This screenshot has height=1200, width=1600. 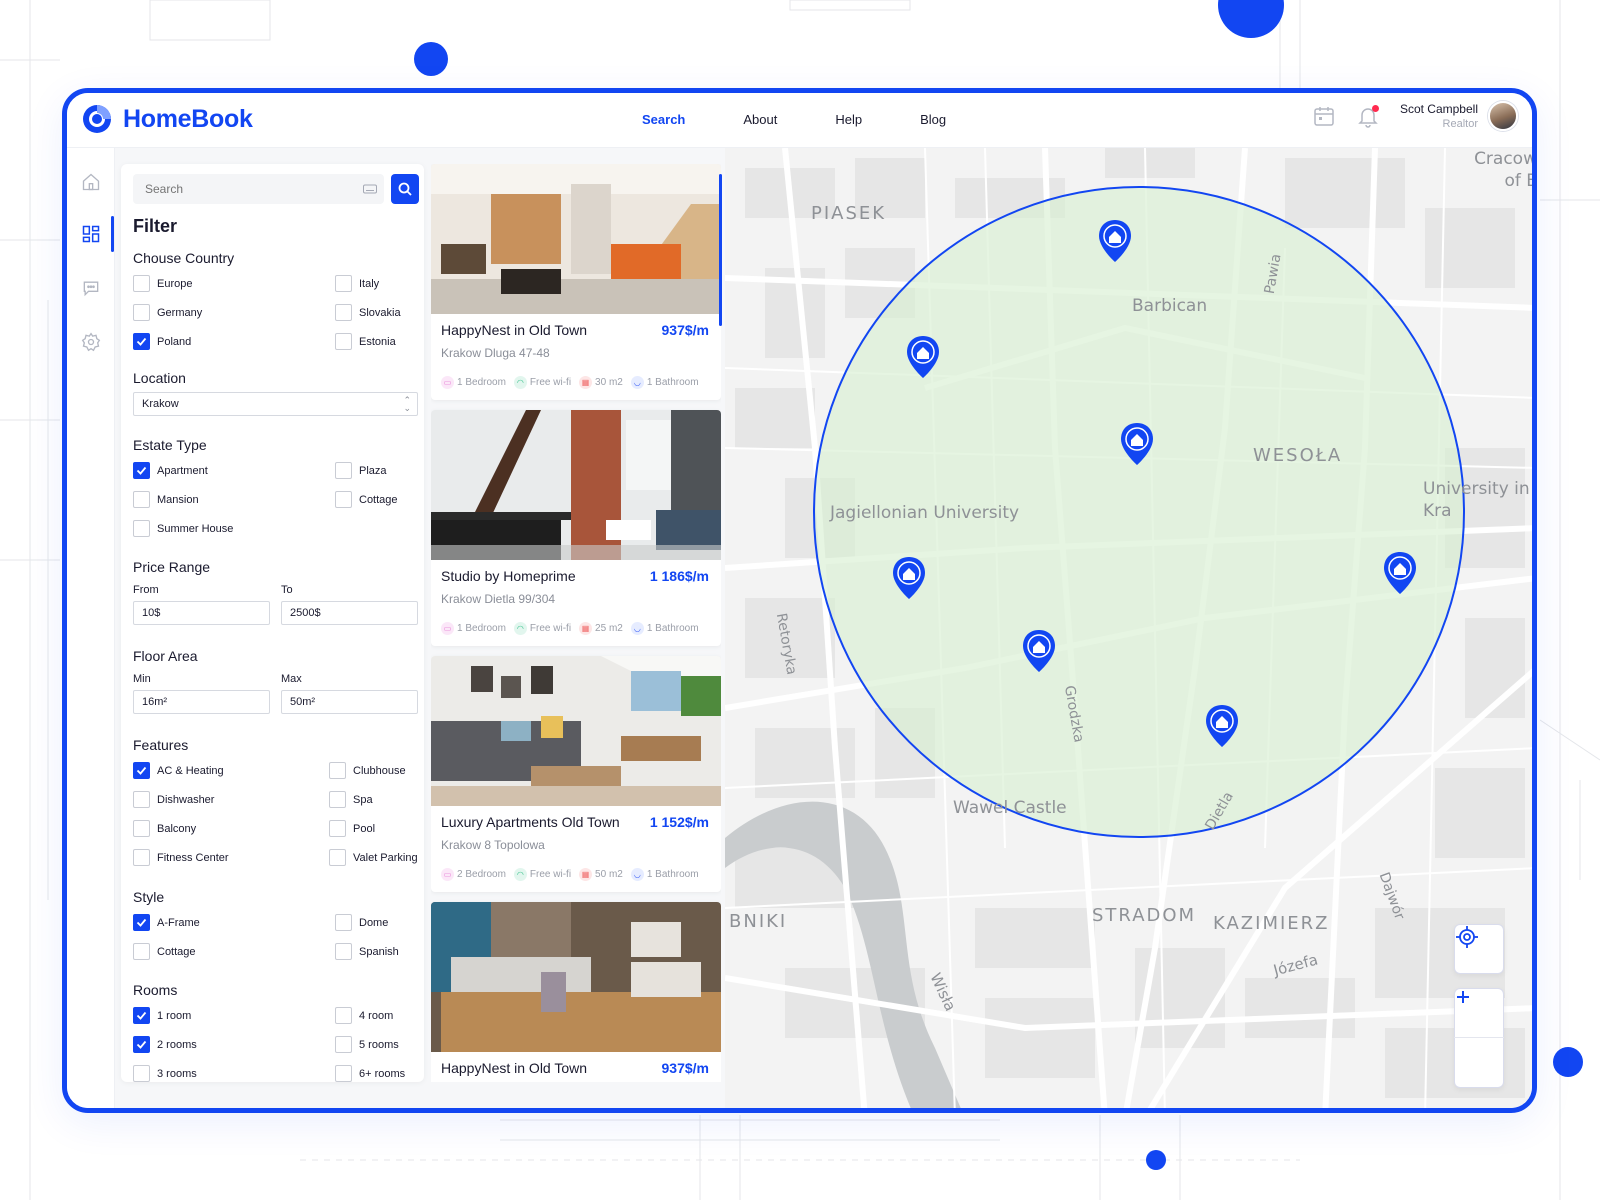 What do you see at coordinates (352, 828) in the screenshot?
I see `feature-checkbox: Pool` at bounding box center [352, 828].